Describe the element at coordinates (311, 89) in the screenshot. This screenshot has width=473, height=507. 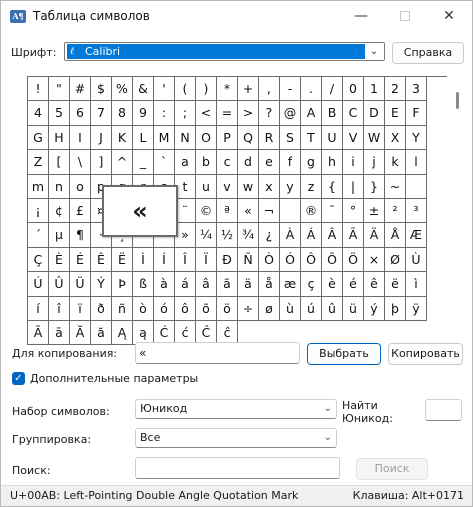
I see `char-cell: .` at that location.